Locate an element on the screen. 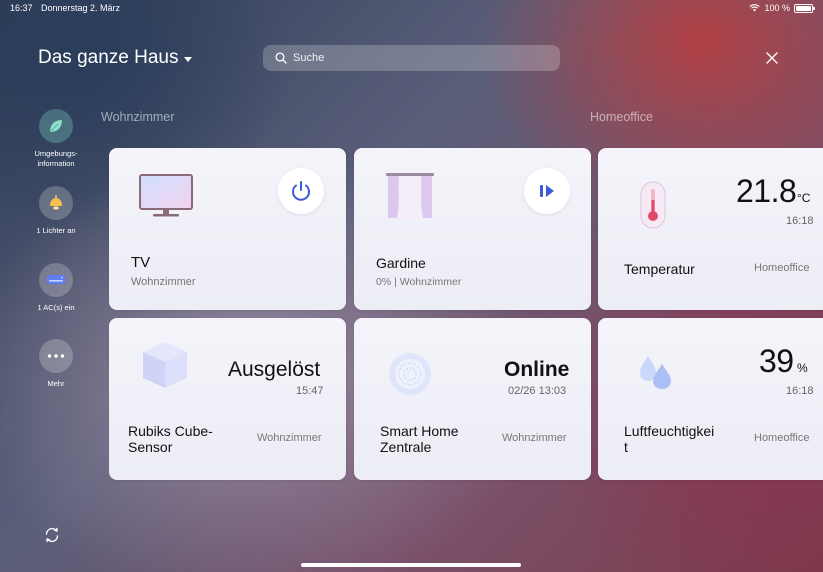 Image resolution: width=823 pixels, height=572 pixels. cube-icon is located at coordinates (165, 365).